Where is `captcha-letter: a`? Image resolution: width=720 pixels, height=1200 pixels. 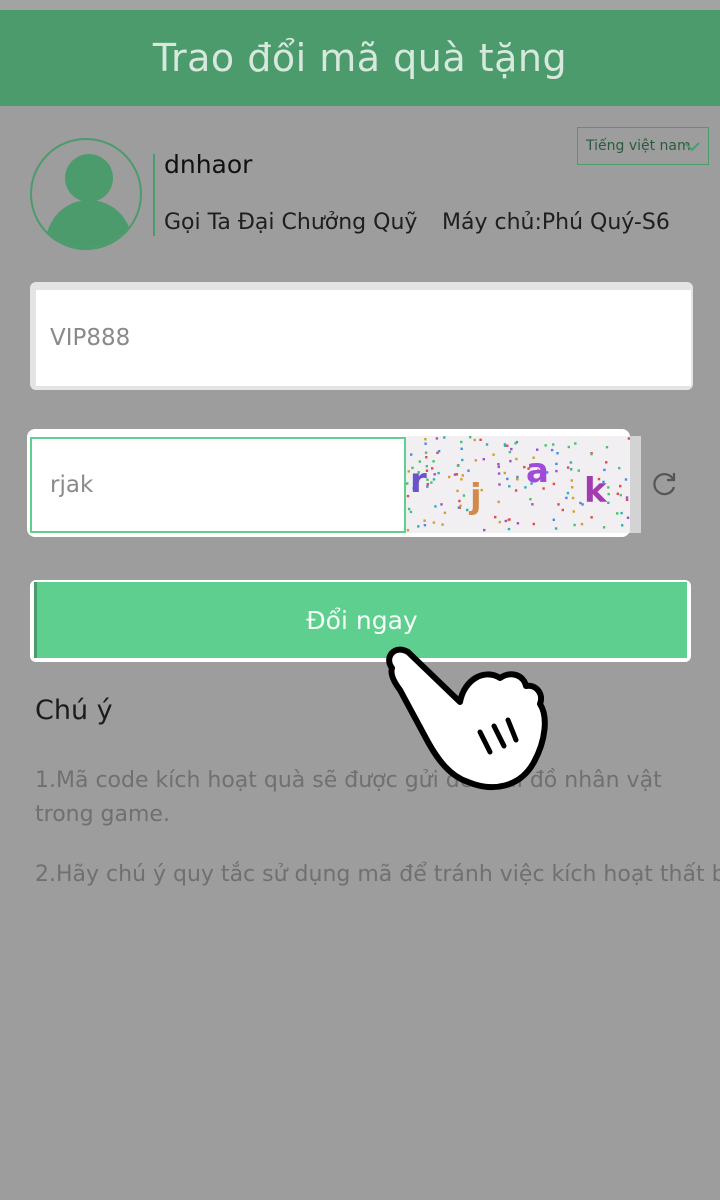
captcha-letter: a is located at coordinates (537, 471).